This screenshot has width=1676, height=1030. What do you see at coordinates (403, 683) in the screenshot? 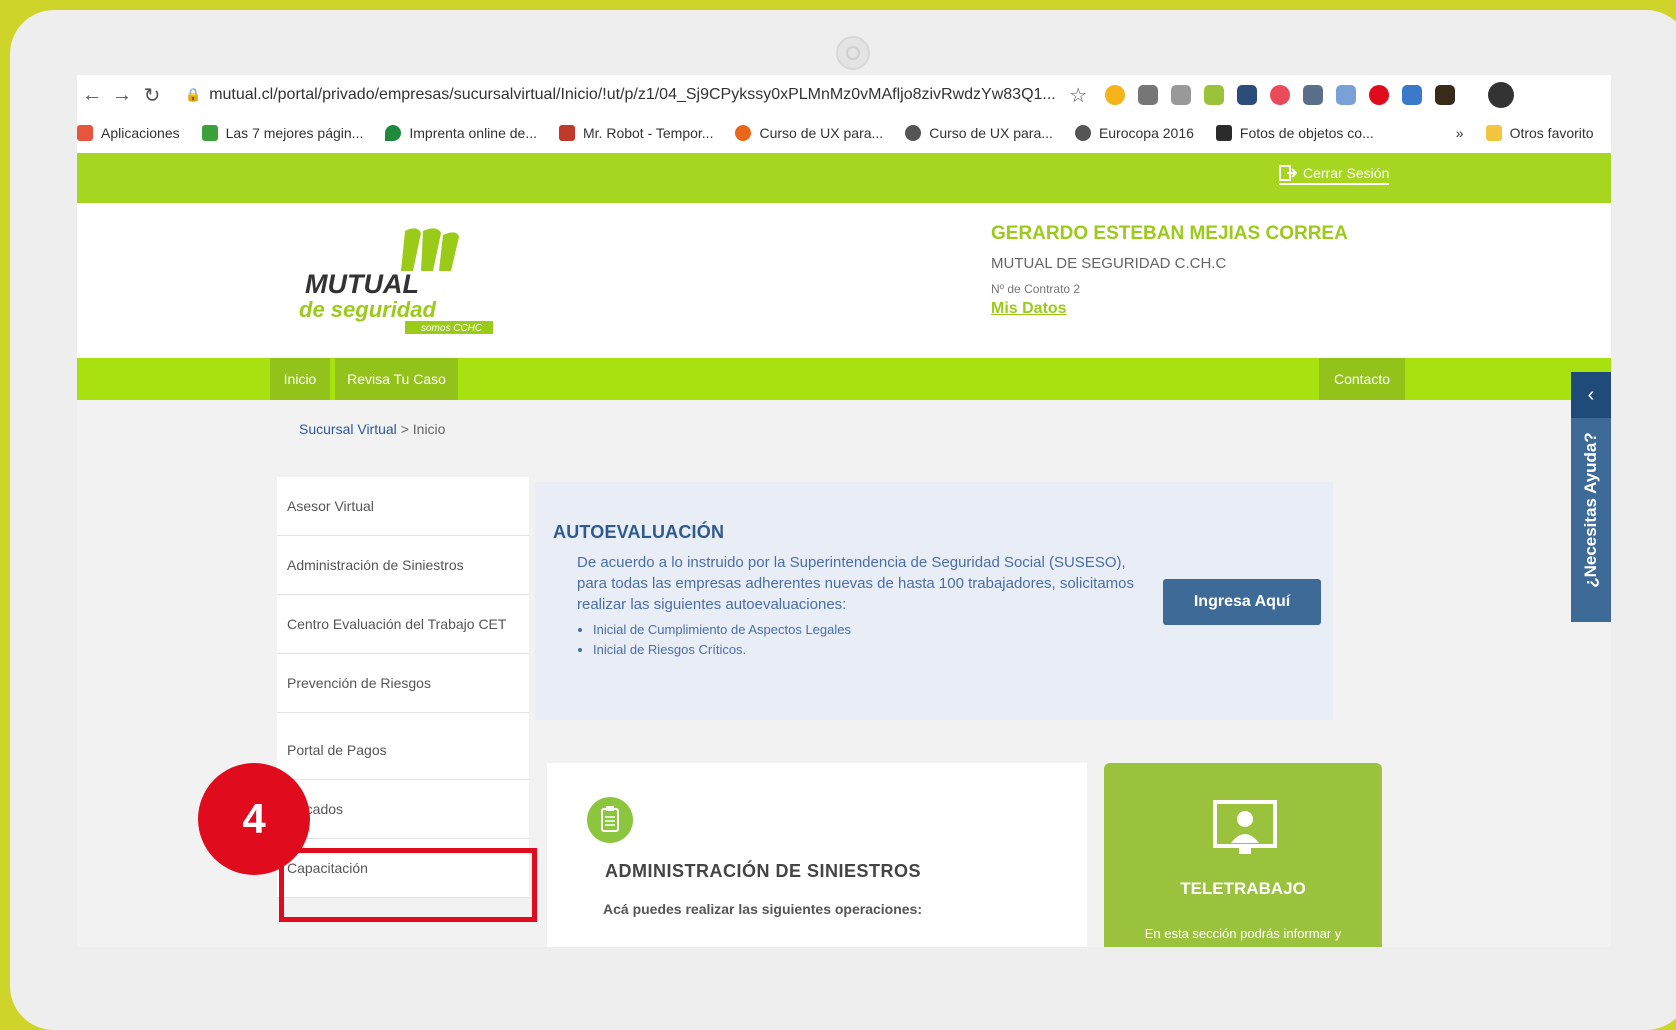
I see `sidebar-item-prevencion-riesgos: Prevención de Riesgos` at bounding box center [403, 683].